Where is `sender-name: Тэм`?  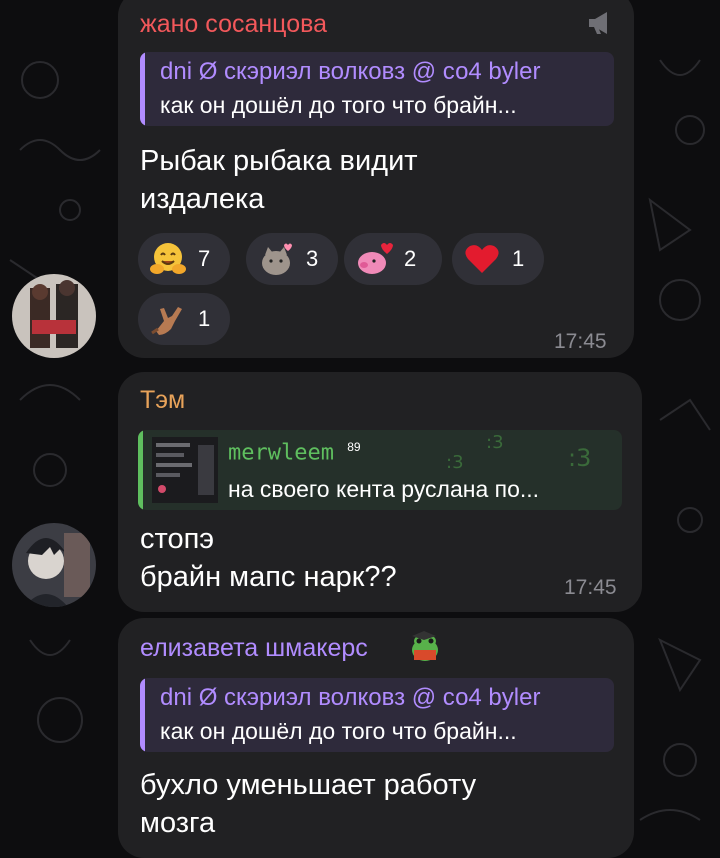
sender-name: Тэм is located at coordinates (162, 400).